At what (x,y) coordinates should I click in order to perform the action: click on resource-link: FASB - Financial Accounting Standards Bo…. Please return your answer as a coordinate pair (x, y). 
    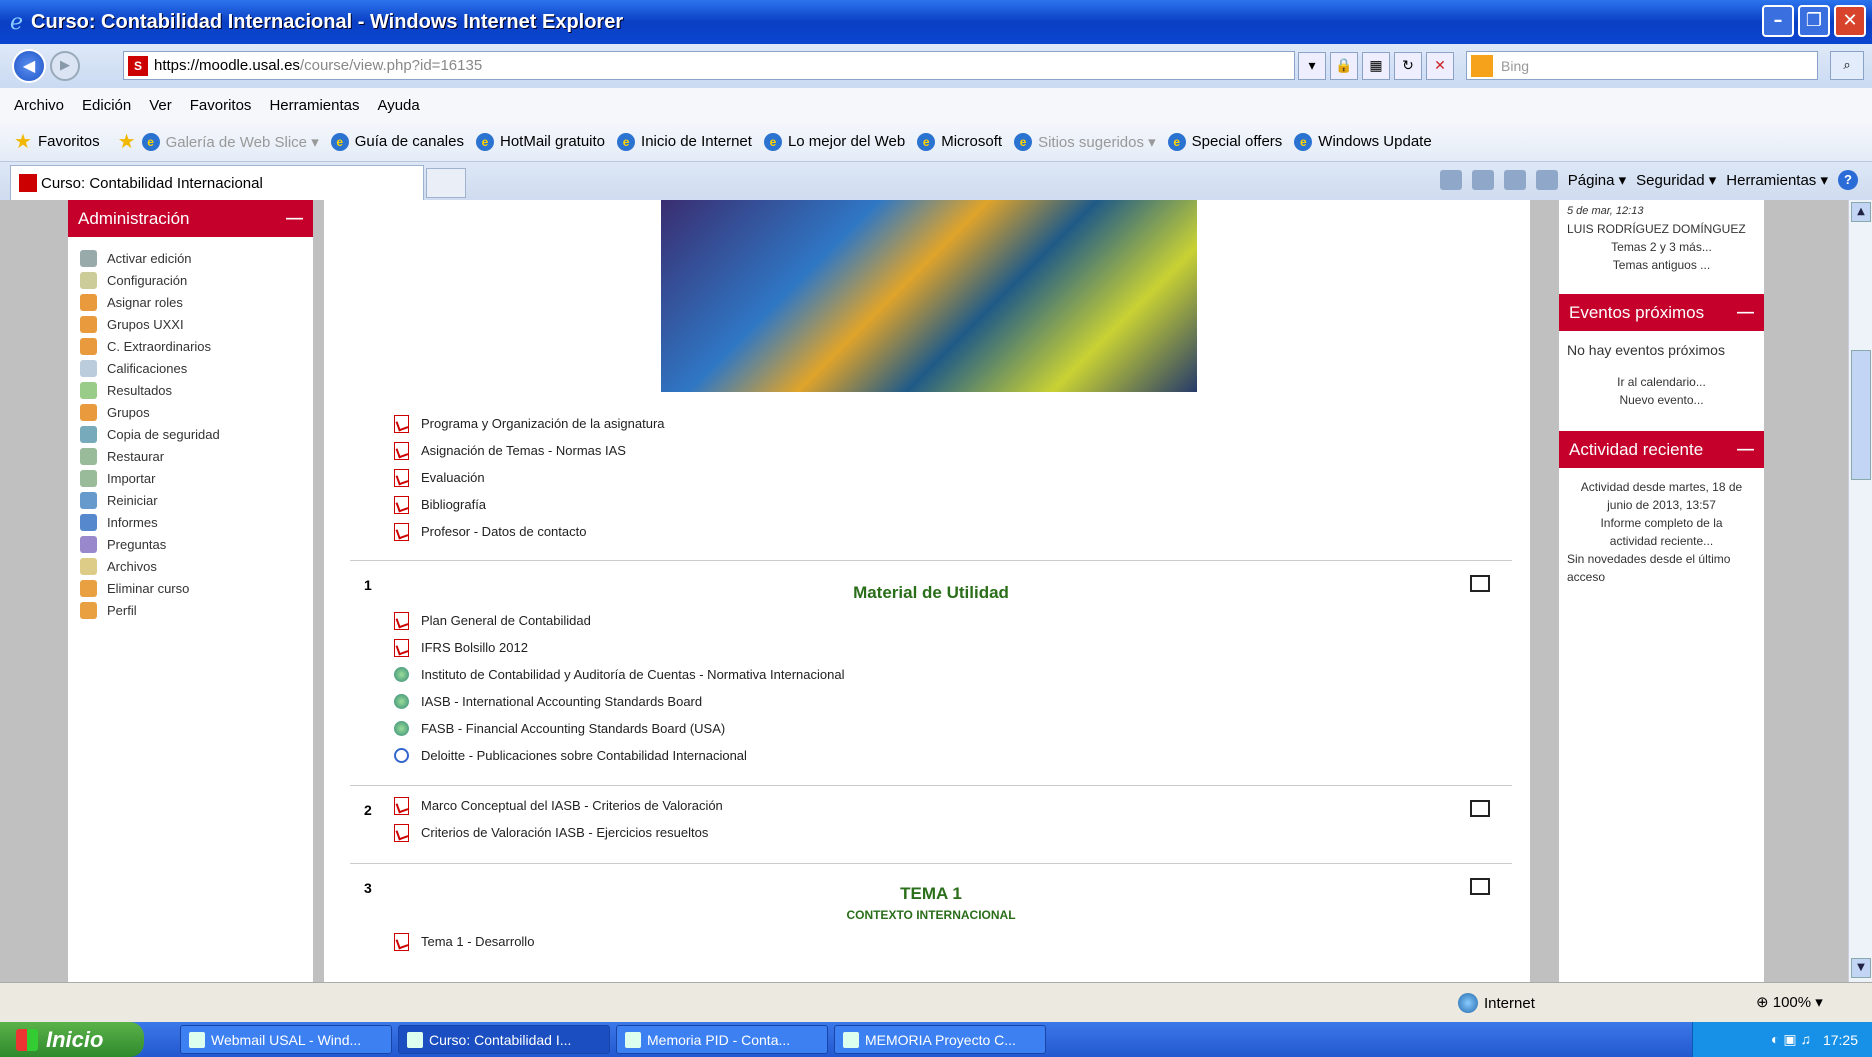
    Looking at the image, I should click on (953, 728).